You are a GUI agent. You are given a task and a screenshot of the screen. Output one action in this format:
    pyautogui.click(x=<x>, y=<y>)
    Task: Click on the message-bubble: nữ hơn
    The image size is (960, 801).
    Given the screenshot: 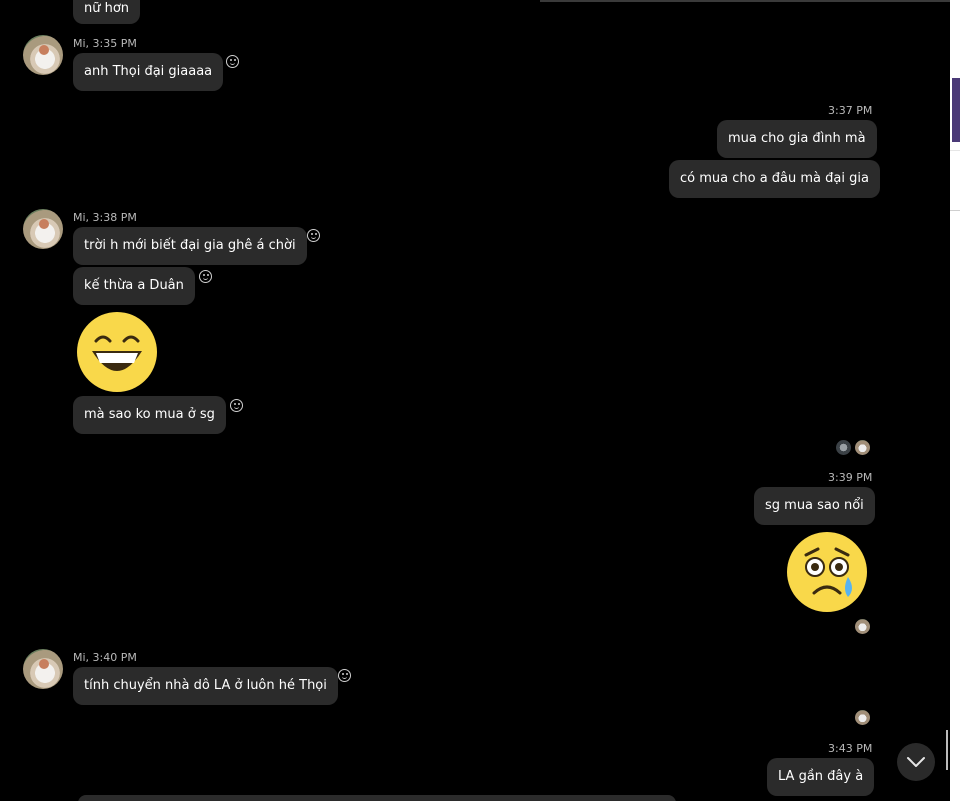 What is the action you would take?
    pyautogui.click(x=107, y=12)
    